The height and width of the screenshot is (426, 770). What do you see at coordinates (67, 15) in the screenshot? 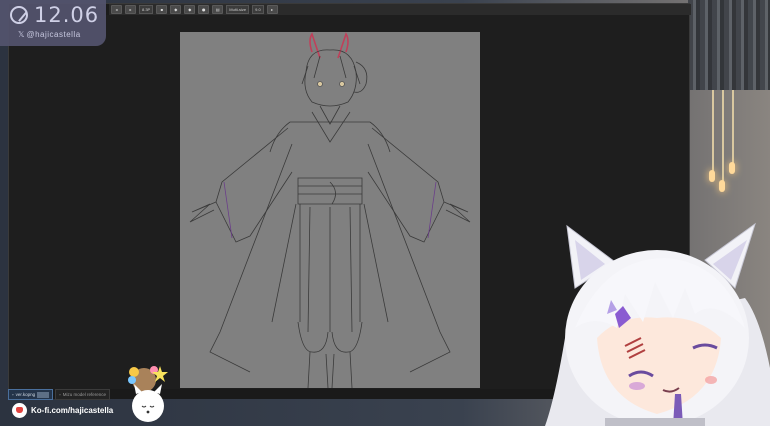
I see `clock-time: 12.06` at bounding box center [67, 15].